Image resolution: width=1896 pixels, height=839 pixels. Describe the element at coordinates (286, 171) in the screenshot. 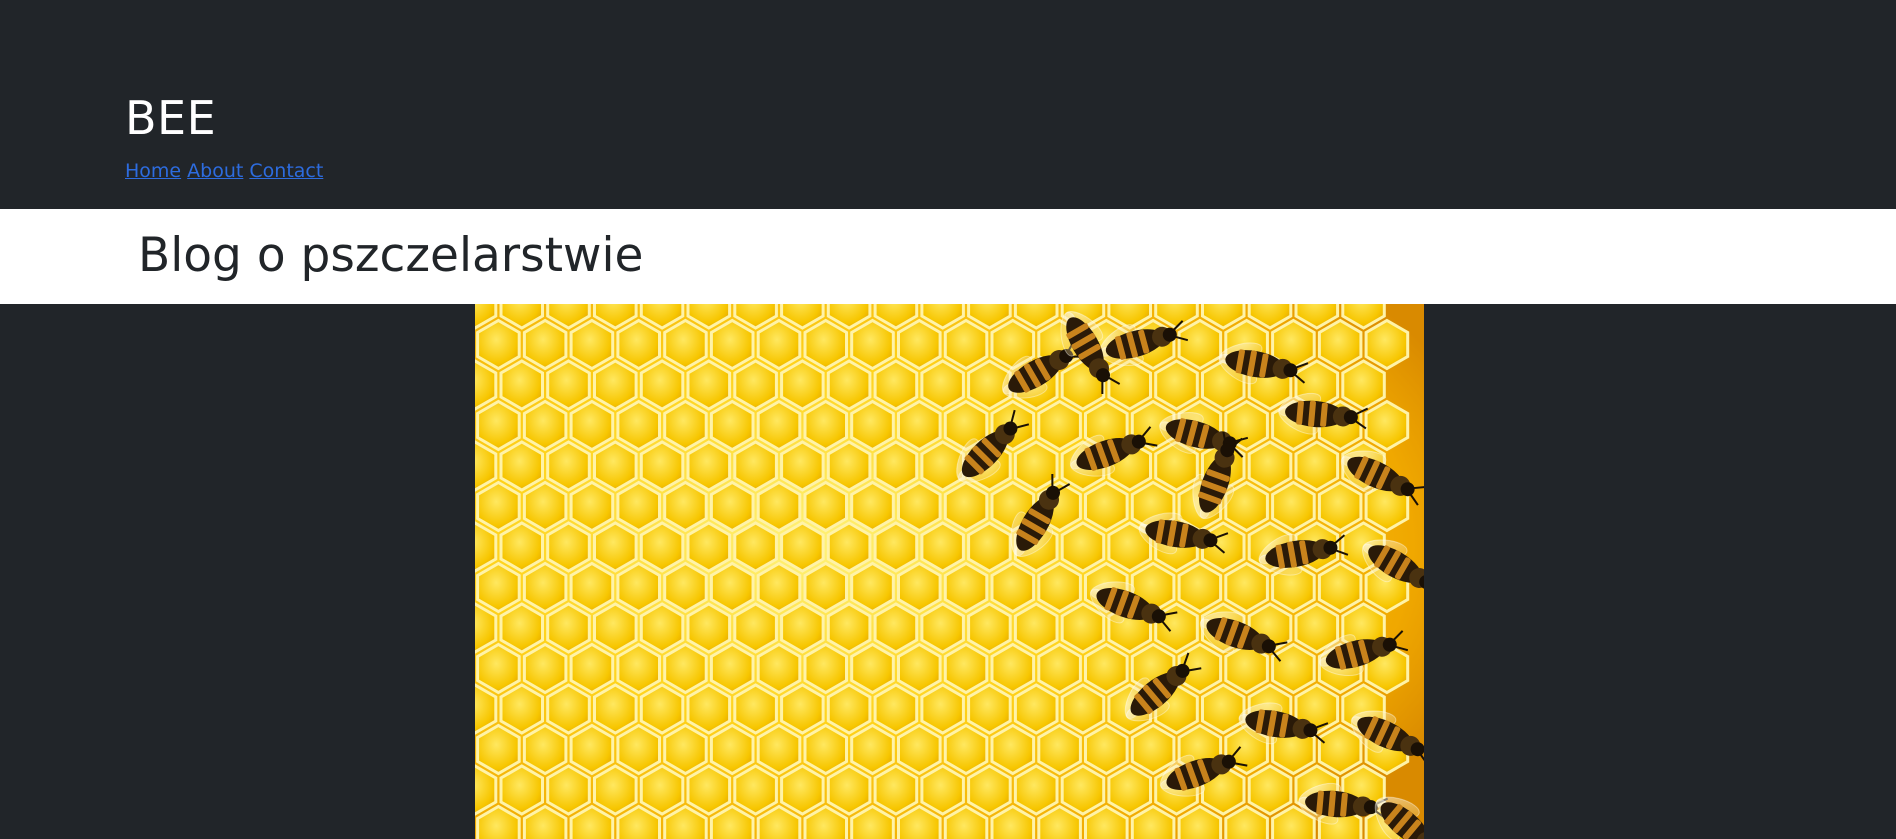

I see `nav-link-contact: Contact` at that location.